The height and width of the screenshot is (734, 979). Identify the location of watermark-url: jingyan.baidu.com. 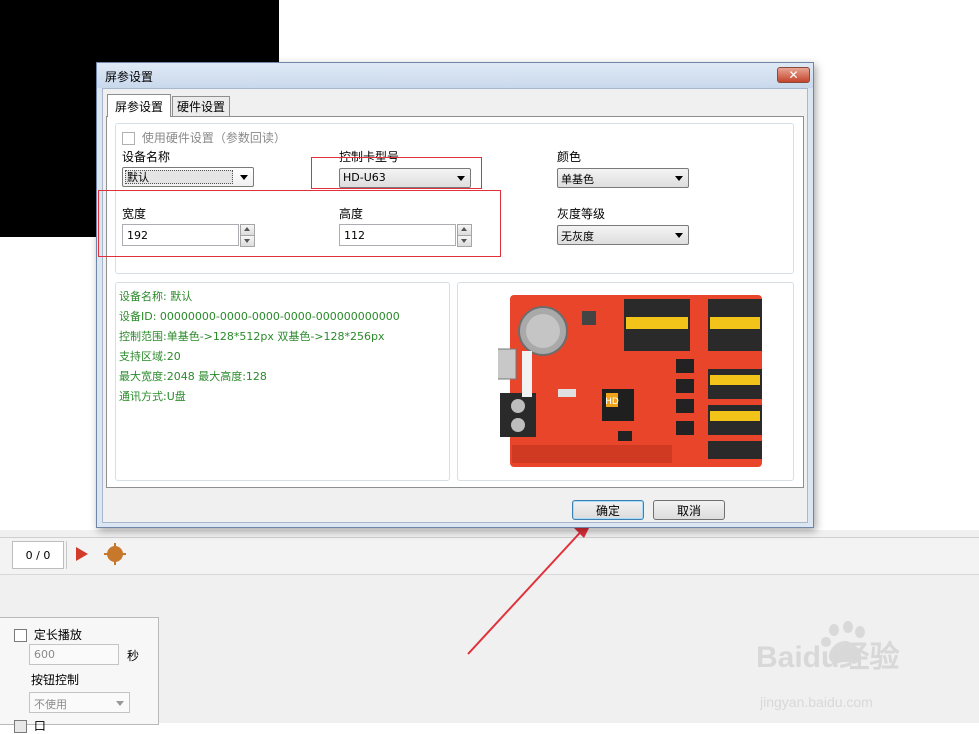
(816, 702).